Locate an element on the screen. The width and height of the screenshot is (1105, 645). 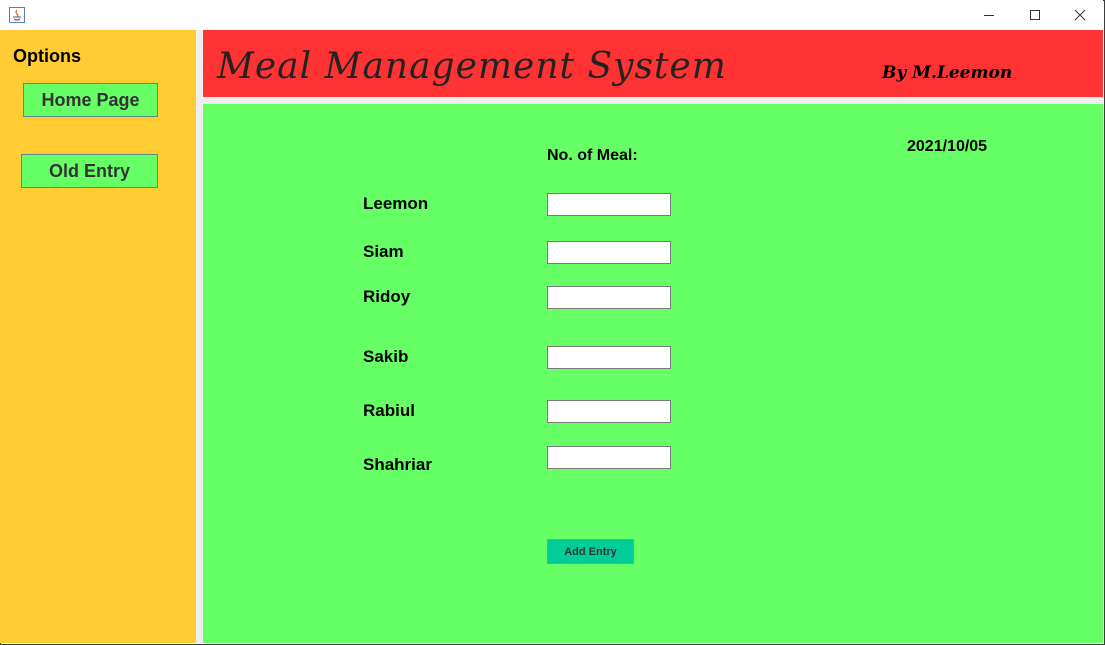
minimize-button is located at coordinates (989, 15).